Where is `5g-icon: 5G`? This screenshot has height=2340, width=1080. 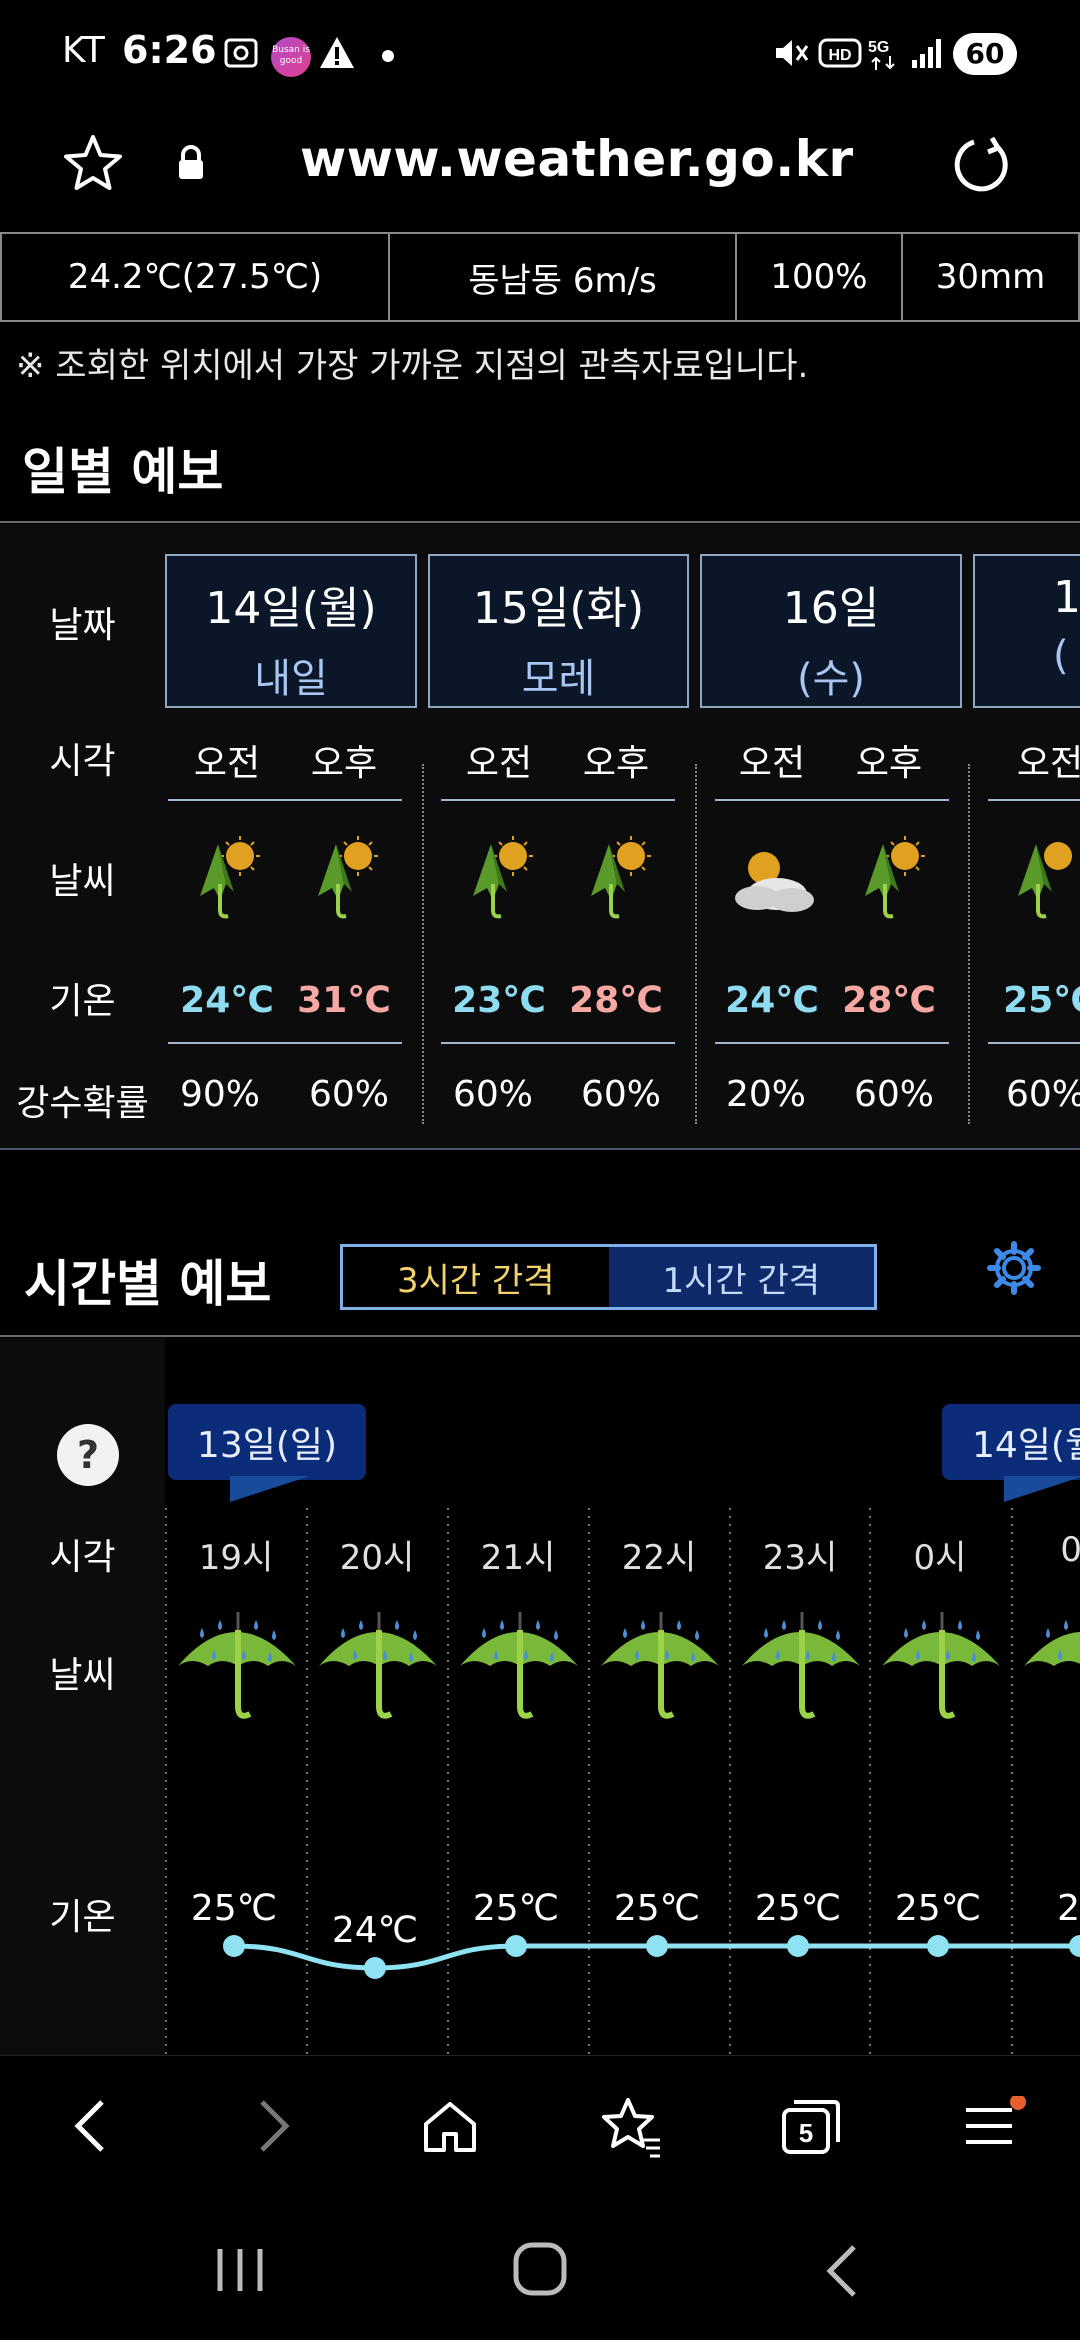 5g-icon: 5G is located at coordinates (881, 54).